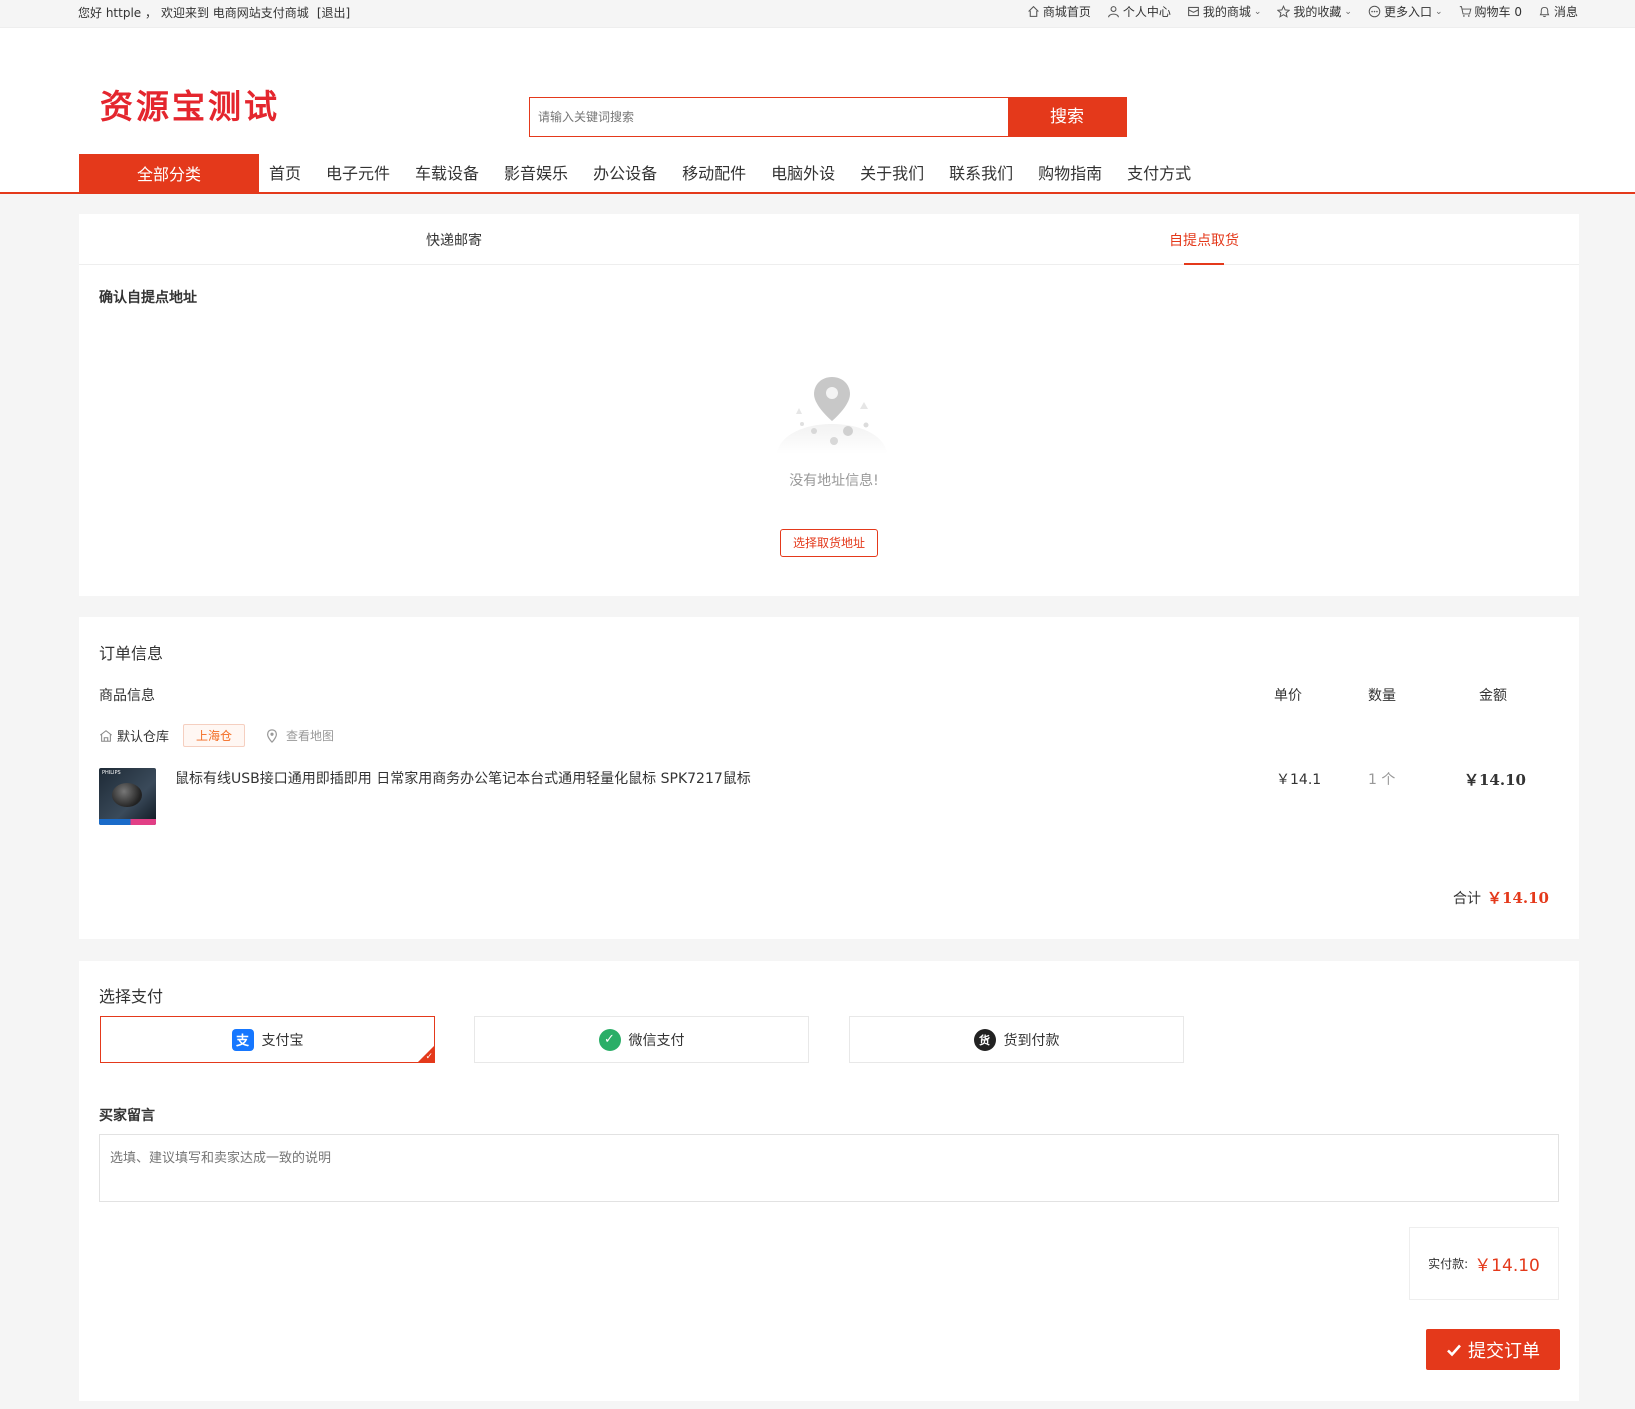  I want to click on col-header-product: 商品信息, so click(127, 696).